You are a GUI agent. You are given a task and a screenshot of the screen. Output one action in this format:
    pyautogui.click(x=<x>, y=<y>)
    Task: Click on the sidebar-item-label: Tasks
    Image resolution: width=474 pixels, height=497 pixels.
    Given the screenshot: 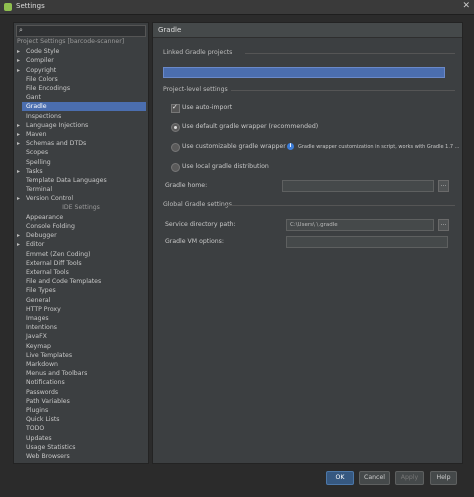 What is the action you would take?
    pyautogui.click(x=34, y=171)
    